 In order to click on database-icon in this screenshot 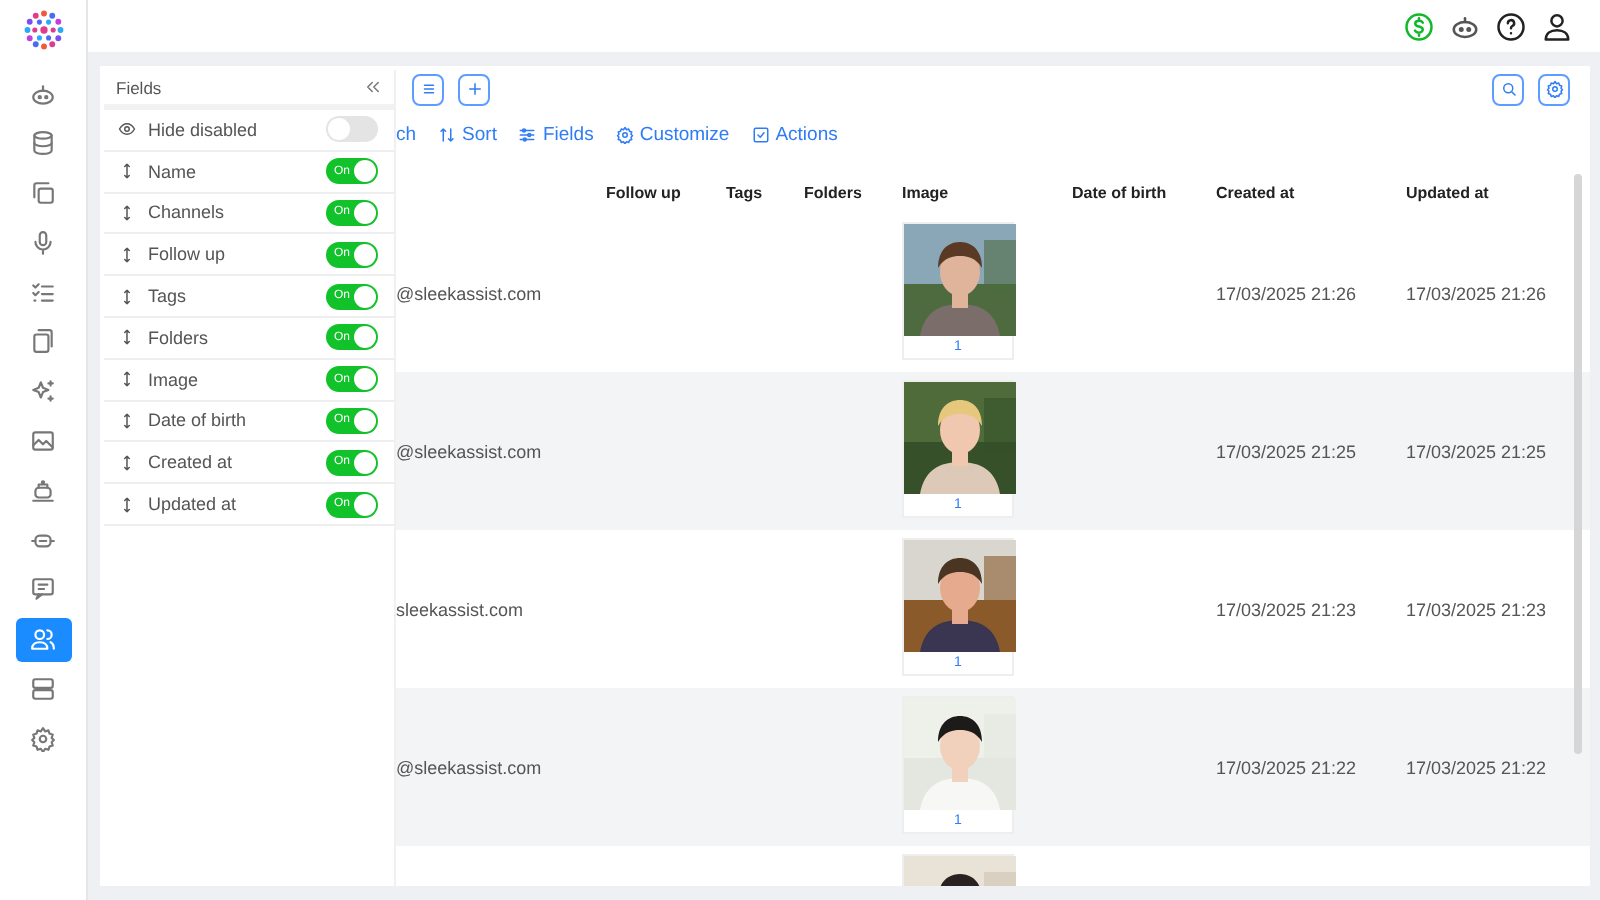, I will do `click(43, 143)`.